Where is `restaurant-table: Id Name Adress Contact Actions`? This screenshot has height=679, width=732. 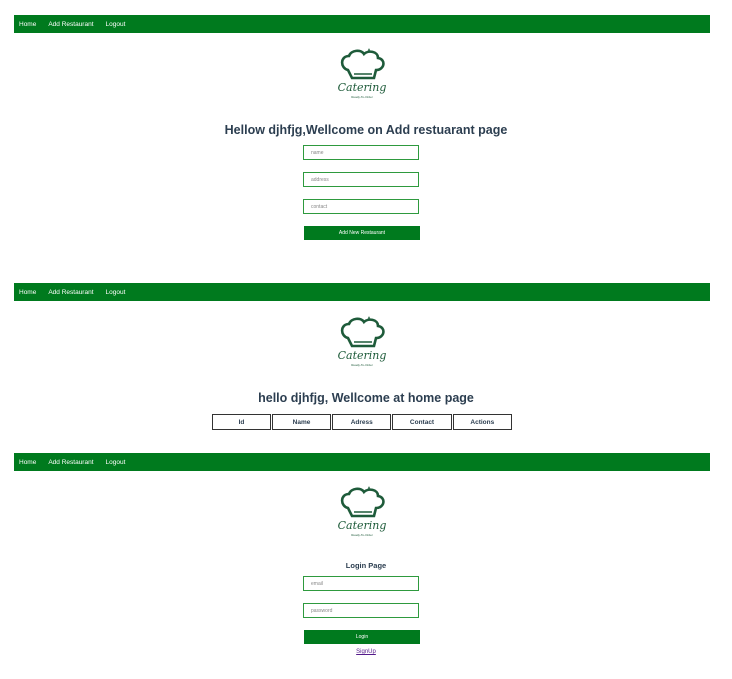 restaurant-table: Id Name Adress Contact Actions is located at coordinates (362, 422).